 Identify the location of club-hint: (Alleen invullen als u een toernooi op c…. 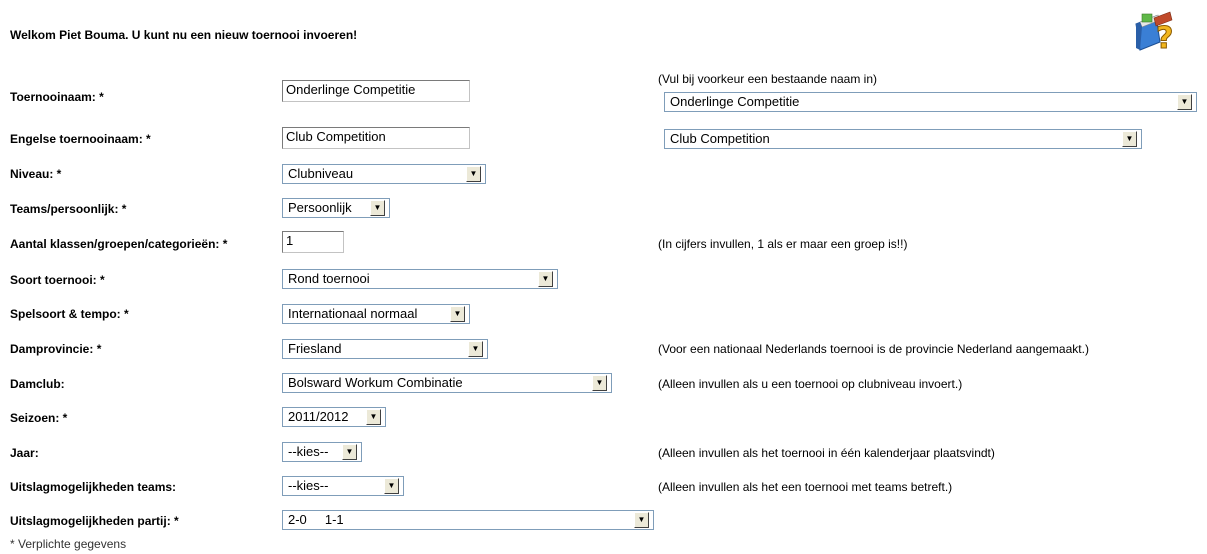
(810, 384).